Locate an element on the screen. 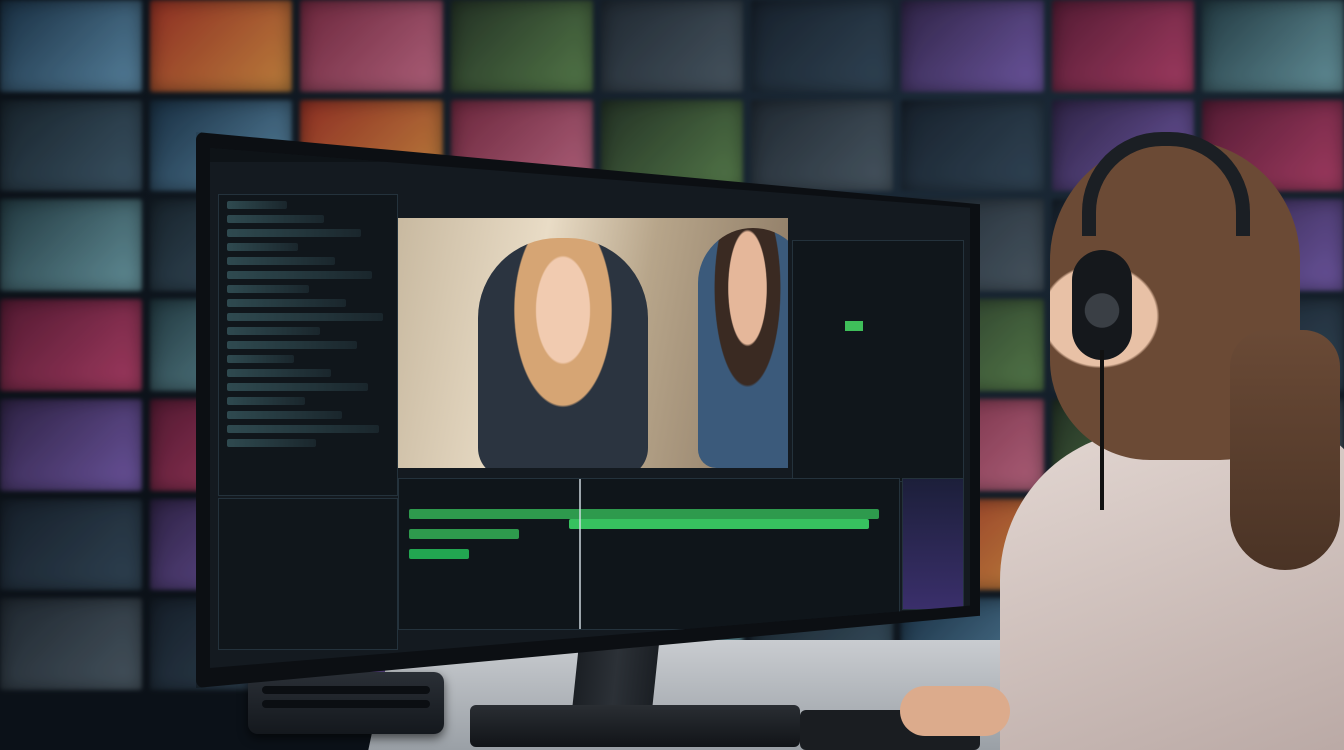  program-monitor is located at coordinates (593, 343).